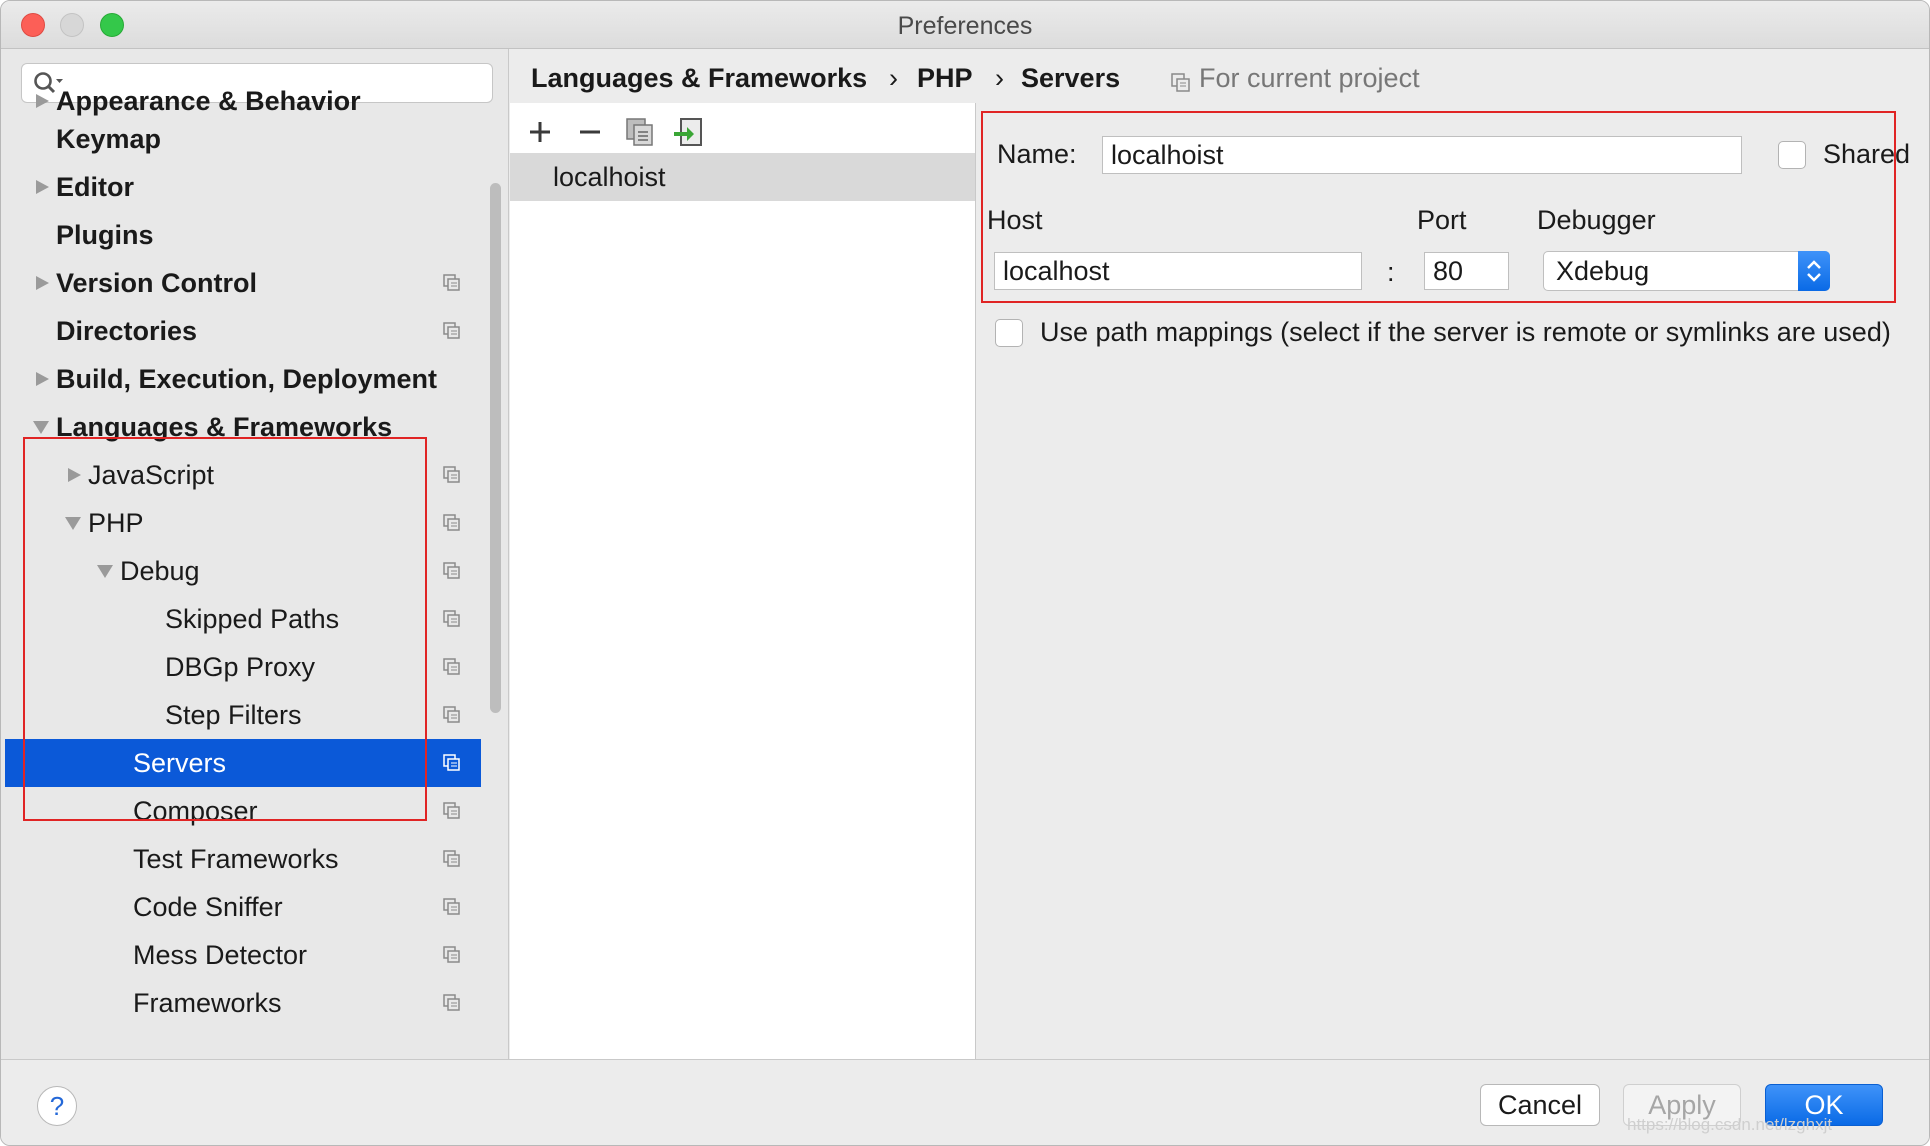 This screenshot has width=1930, height=1146. I want to click on cancel-button: Cancel, so click(1540, 1105).